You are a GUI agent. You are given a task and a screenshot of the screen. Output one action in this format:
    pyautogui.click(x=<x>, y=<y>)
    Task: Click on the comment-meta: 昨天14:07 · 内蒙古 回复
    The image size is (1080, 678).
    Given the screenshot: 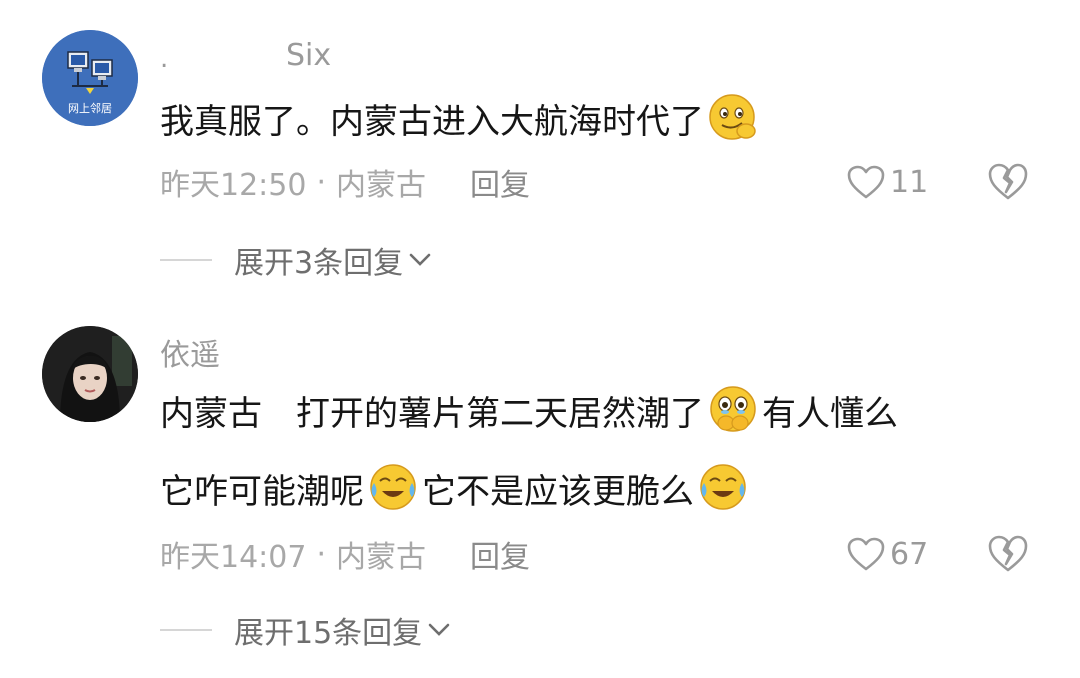 What is the action you would take?
    pyautogui.click(x=345, y=554)
    